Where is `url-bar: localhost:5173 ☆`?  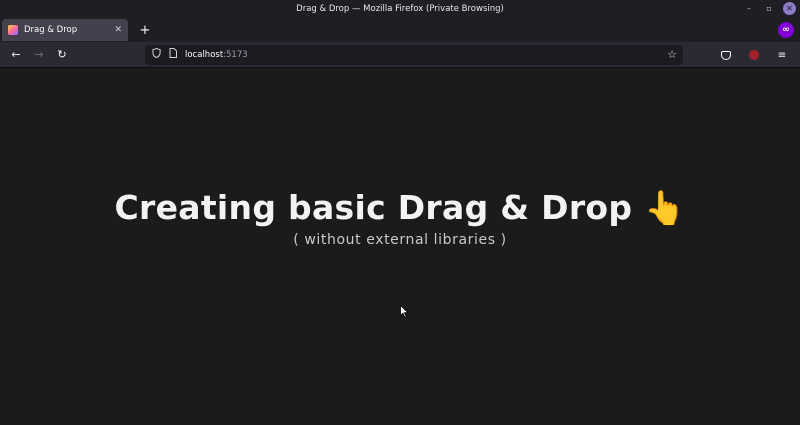
url-bar: localhost:5173 ☆ is located at coordinates (414, 54).